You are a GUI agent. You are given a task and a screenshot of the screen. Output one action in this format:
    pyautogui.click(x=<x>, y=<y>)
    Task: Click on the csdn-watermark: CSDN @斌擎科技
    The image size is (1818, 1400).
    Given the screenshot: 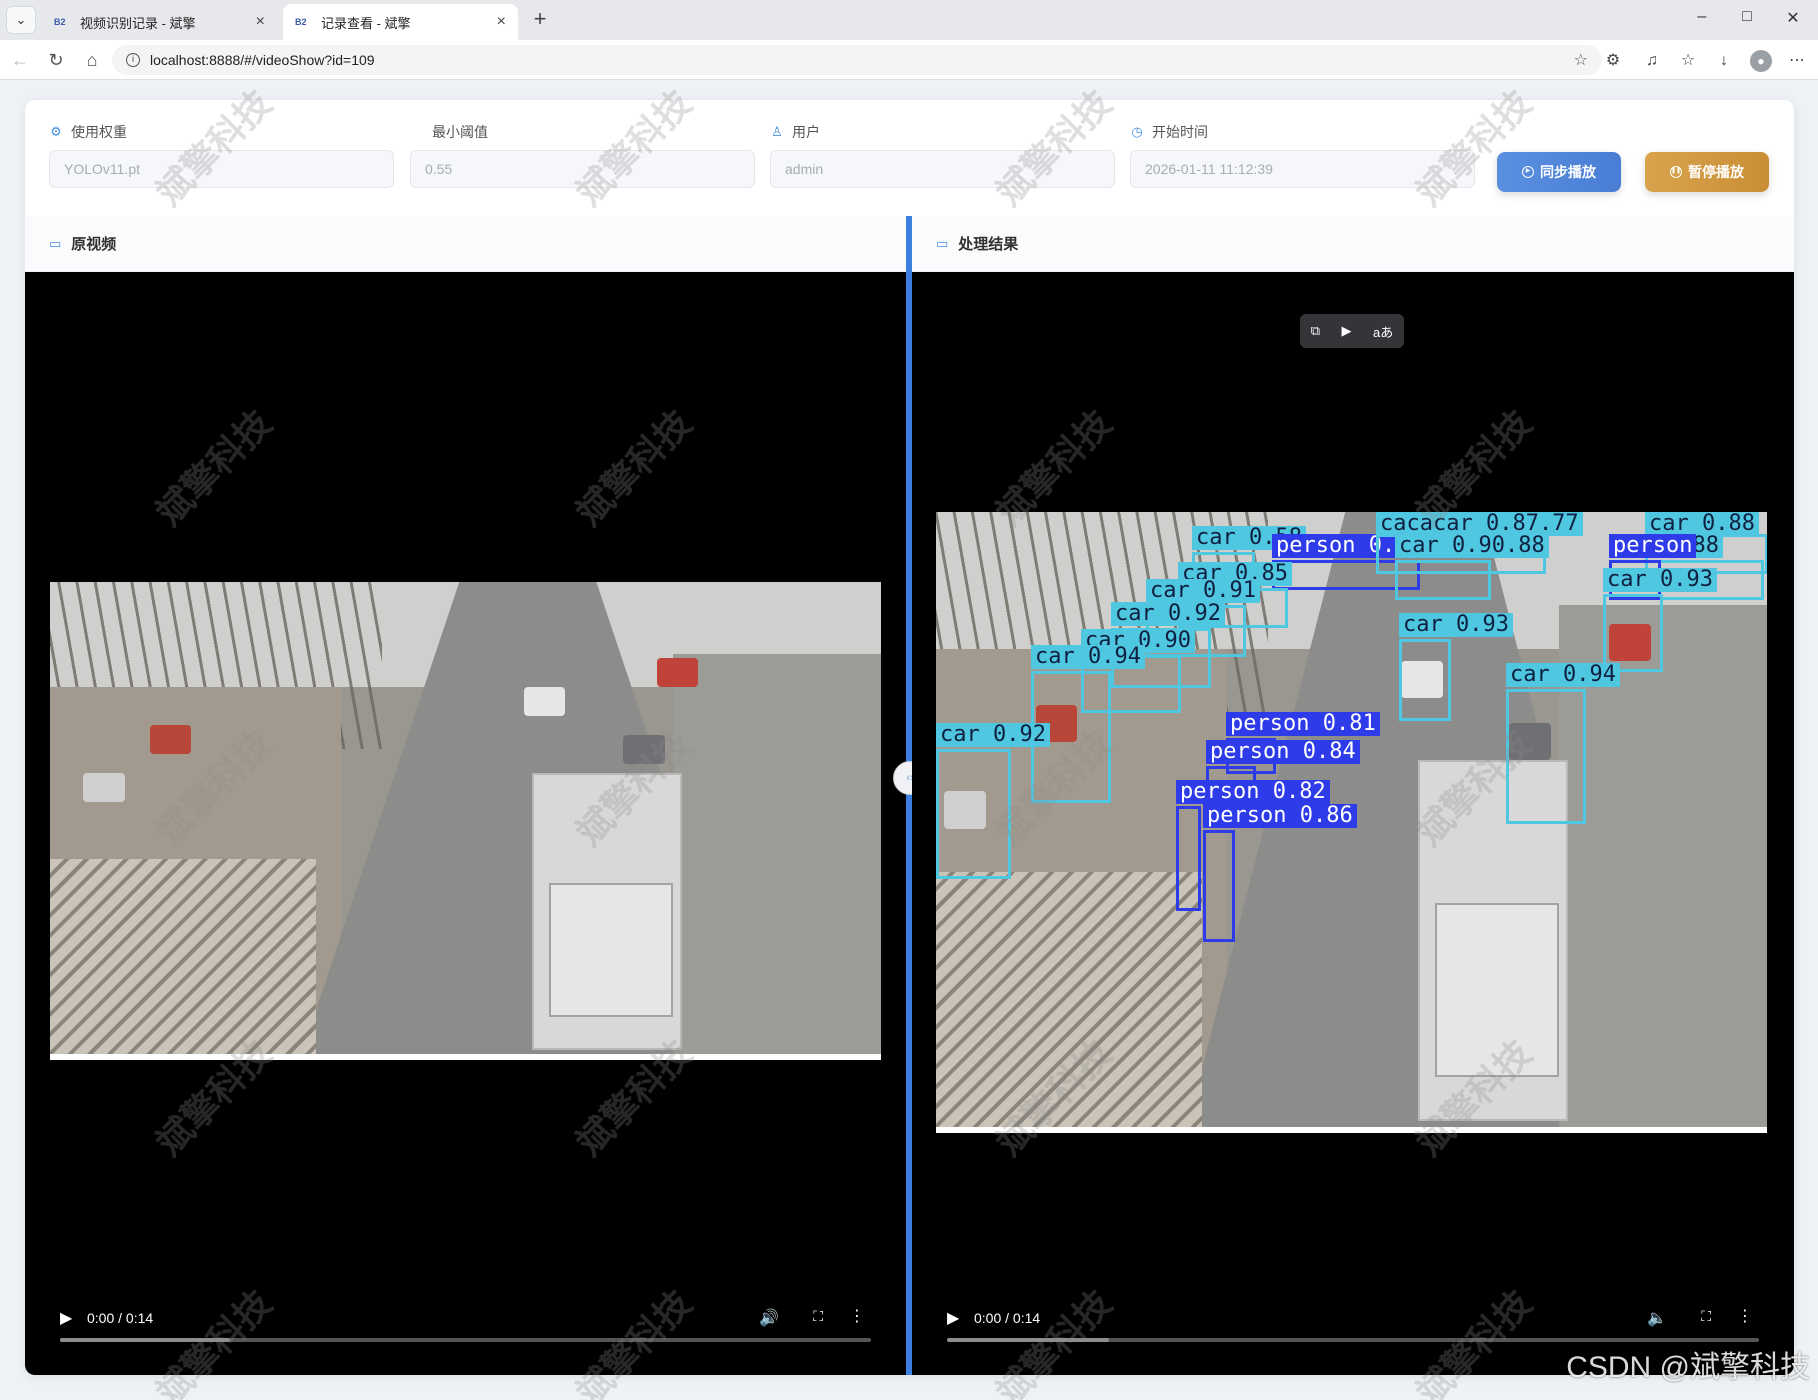 What is the action you would take?
    pyautogui.click(x=1688, y=1367)
    